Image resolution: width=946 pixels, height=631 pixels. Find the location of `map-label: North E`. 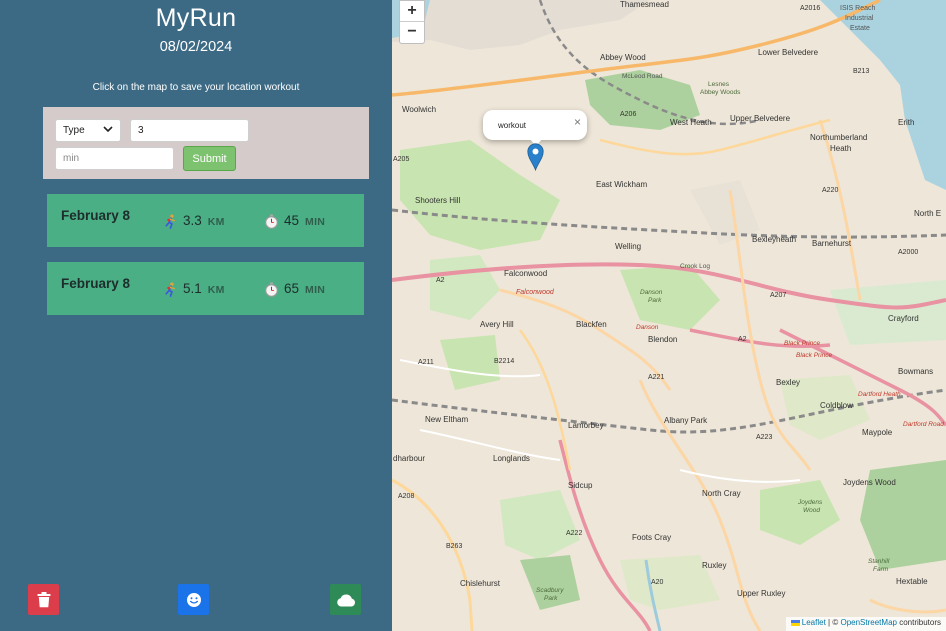

map-label: North E is located at coordinates (927, 213).